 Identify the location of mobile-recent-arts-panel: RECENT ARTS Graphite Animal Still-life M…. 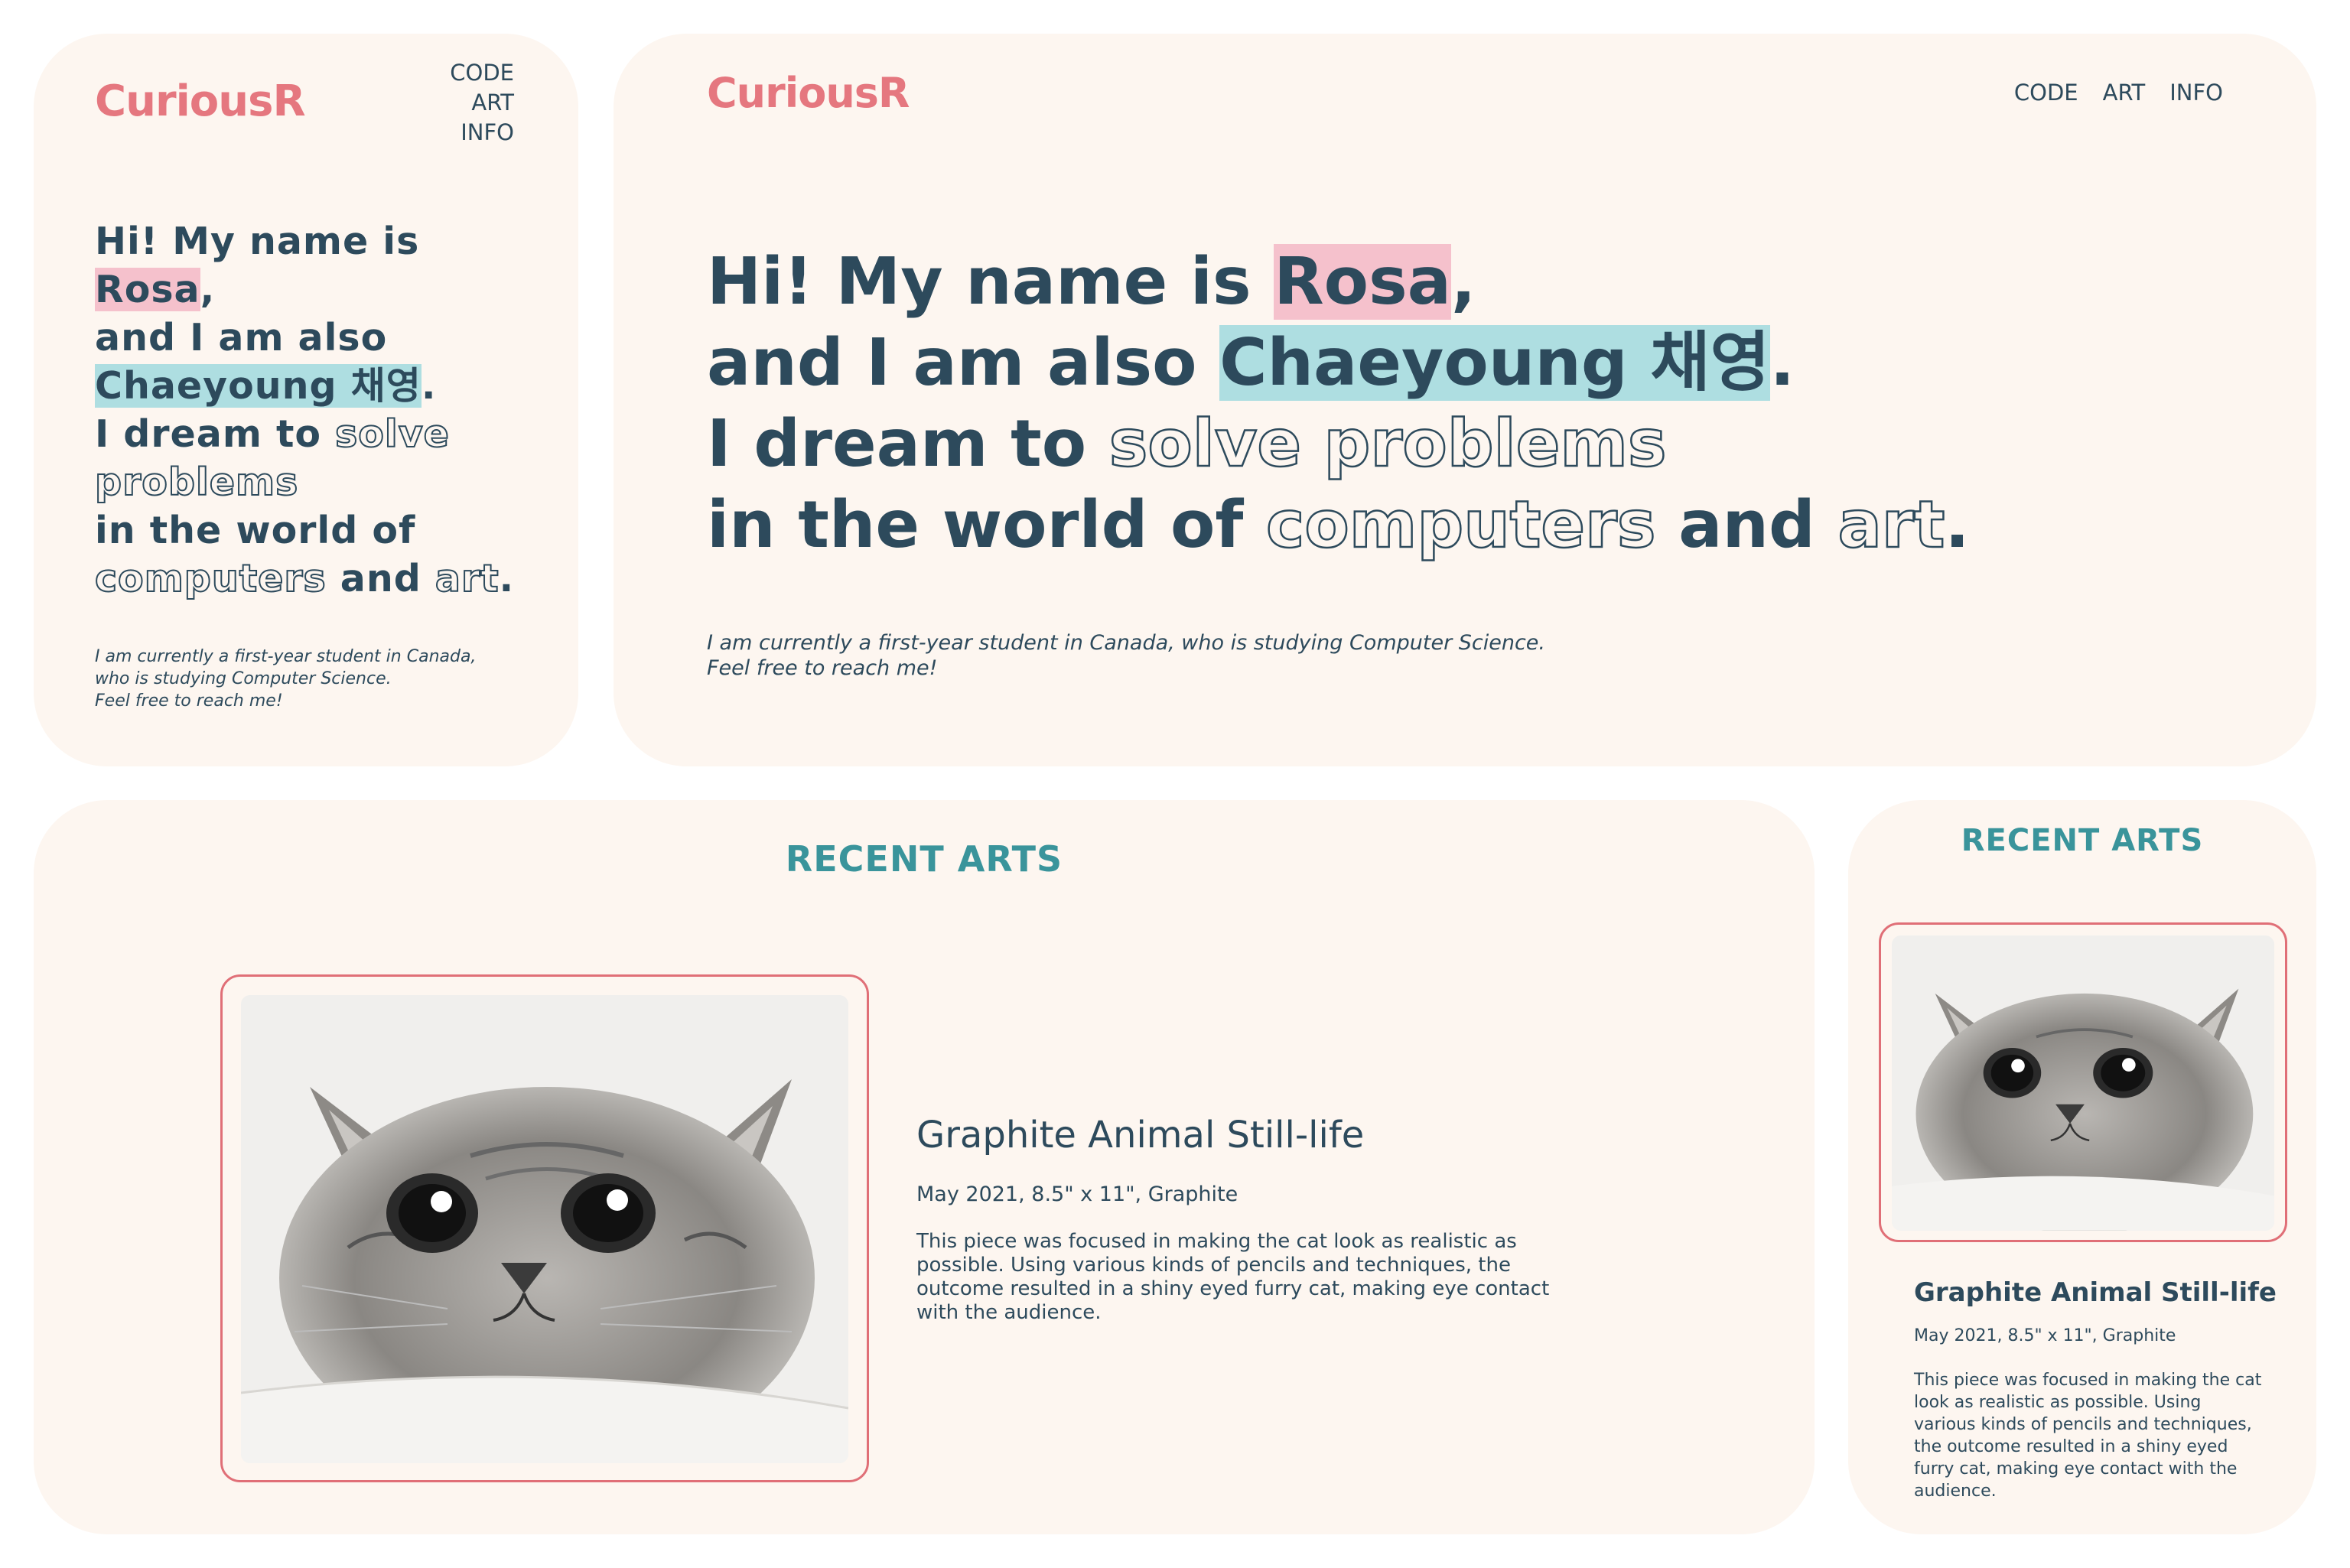
(2082, 1167).